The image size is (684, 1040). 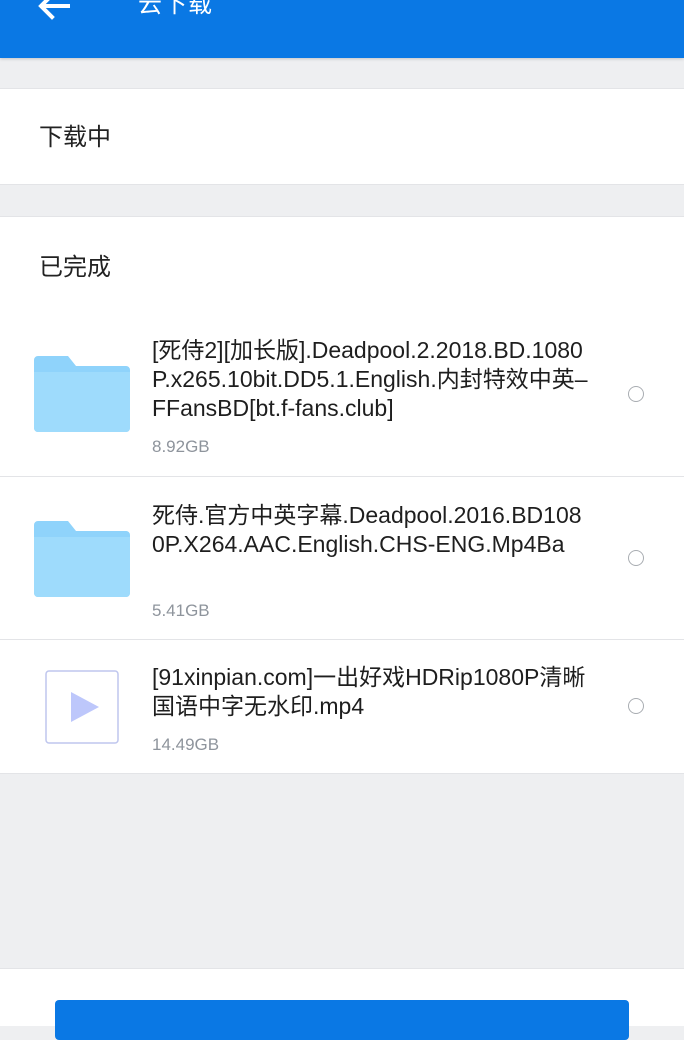 I want to click on footer-bar, so click(x=342, y=1004).